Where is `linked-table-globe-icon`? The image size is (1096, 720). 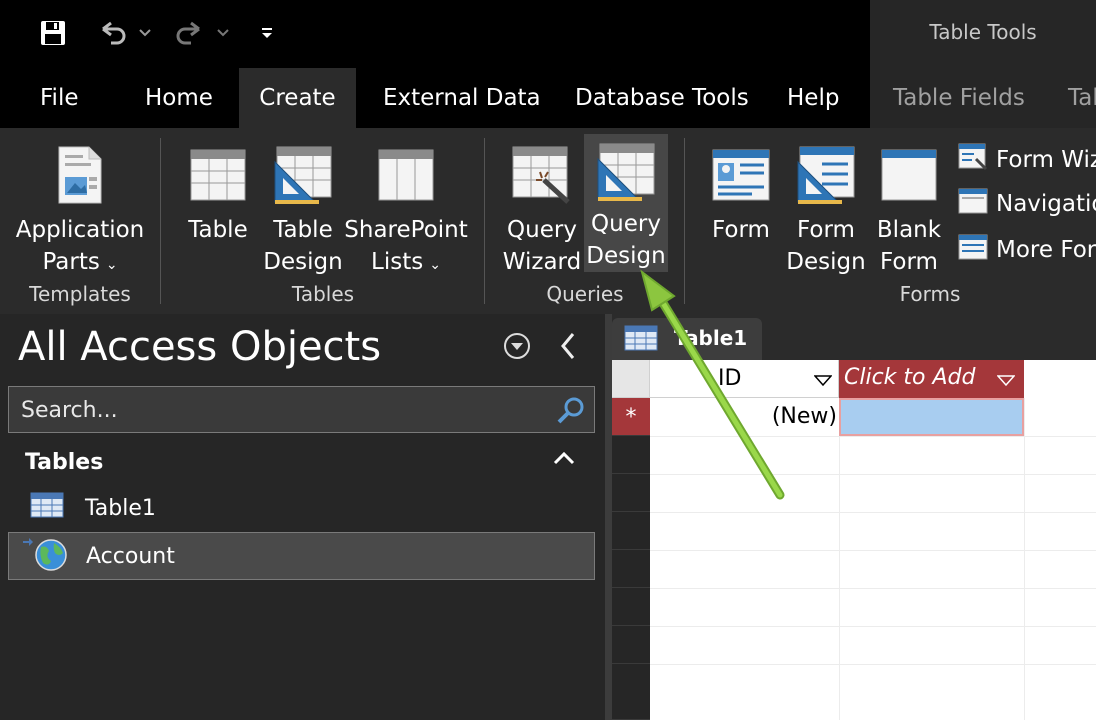 linked-table-globe-icon is located at coordinates (45, 556).